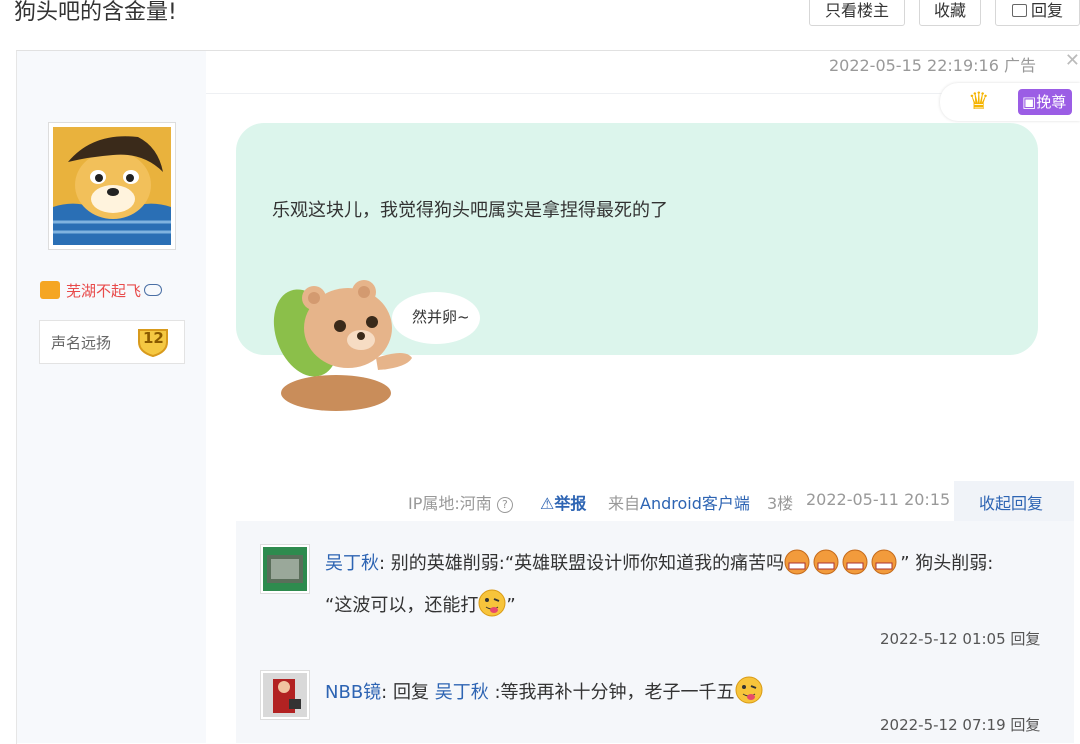  Describe the element at coordinates (979, 101) in the screenshot. I see `crown-icon: ♛` at that location.